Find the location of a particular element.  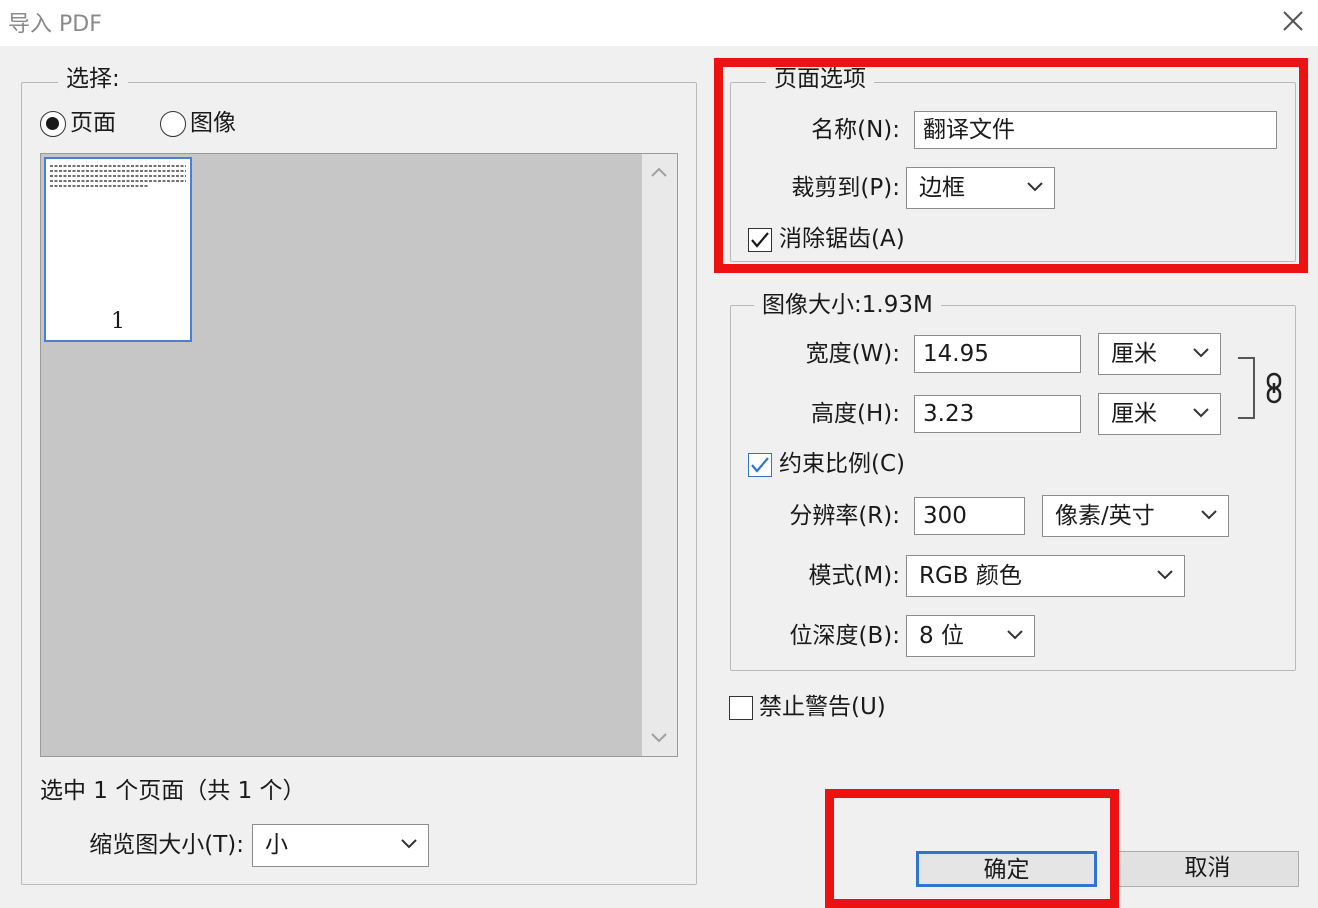

width-input: 14.95 is located at coordinates (997, 354).